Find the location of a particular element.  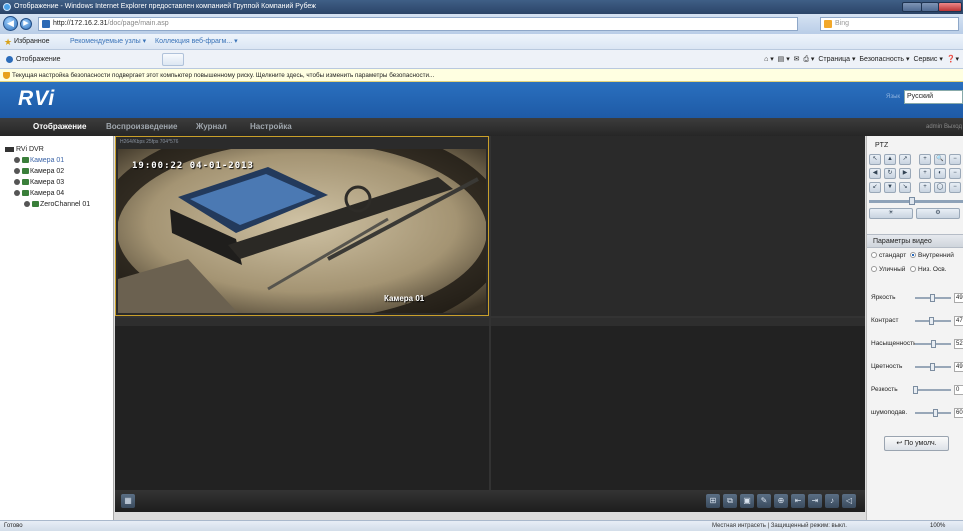

mode-outdoor: Уличный is located at coordinates (888, 270).